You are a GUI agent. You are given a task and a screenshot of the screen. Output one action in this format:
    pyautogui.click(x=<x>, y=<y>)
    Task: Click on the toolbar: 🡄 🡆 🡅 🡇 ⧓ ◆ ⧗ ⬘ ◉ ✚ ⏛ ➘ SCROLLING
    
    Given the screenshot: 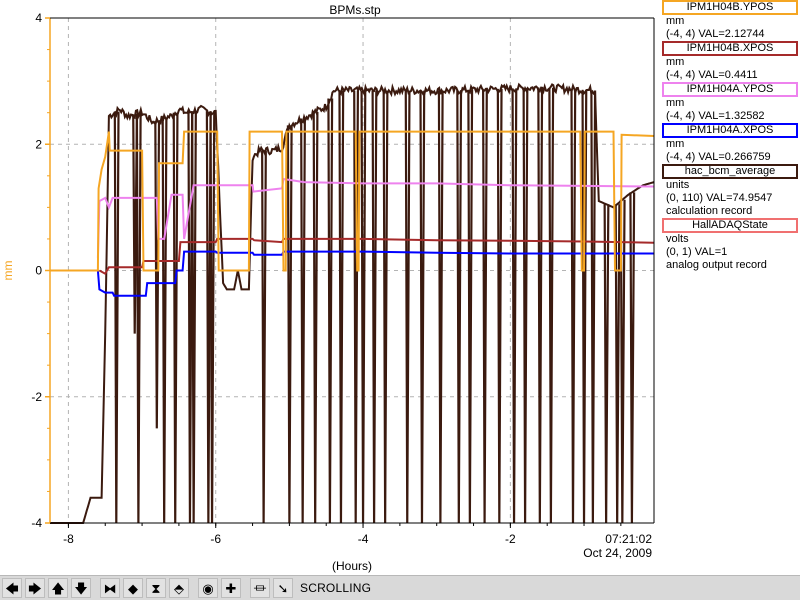 What is the action you would take?
    pyautogui.click(x=400, y=587)
    